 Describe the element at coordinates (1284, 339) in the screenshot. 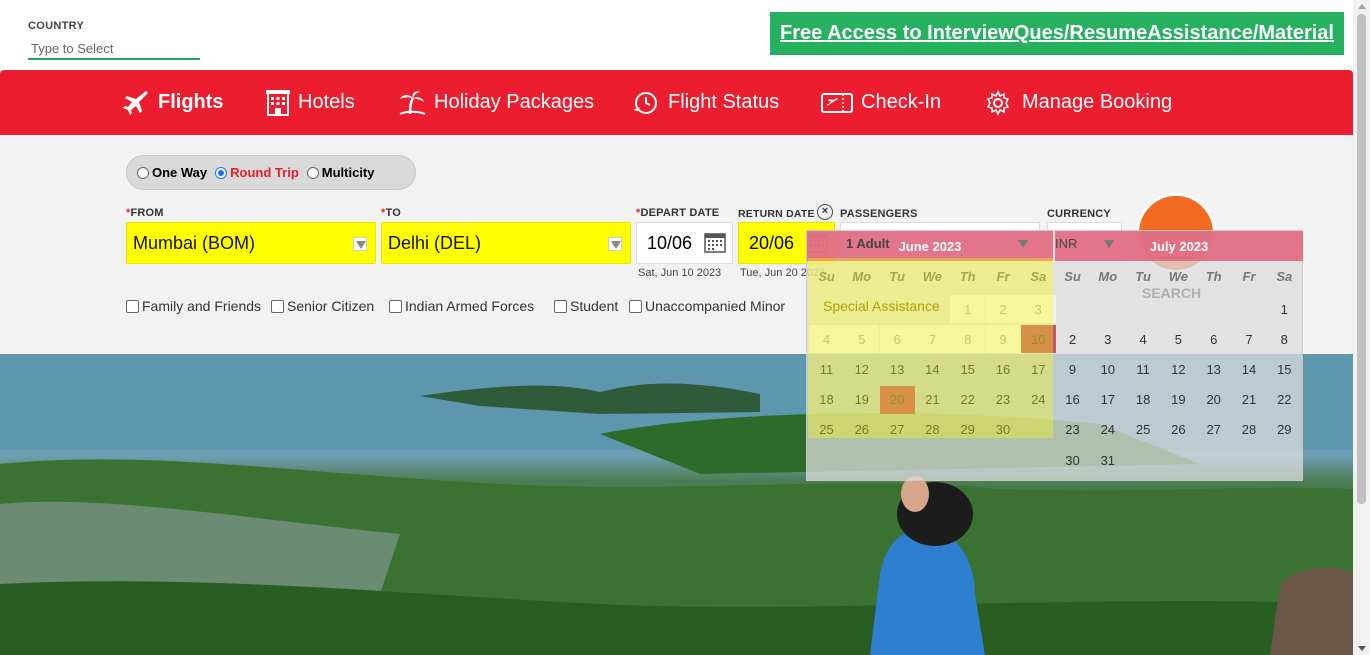

I see `calendar-day: 8` at that location.